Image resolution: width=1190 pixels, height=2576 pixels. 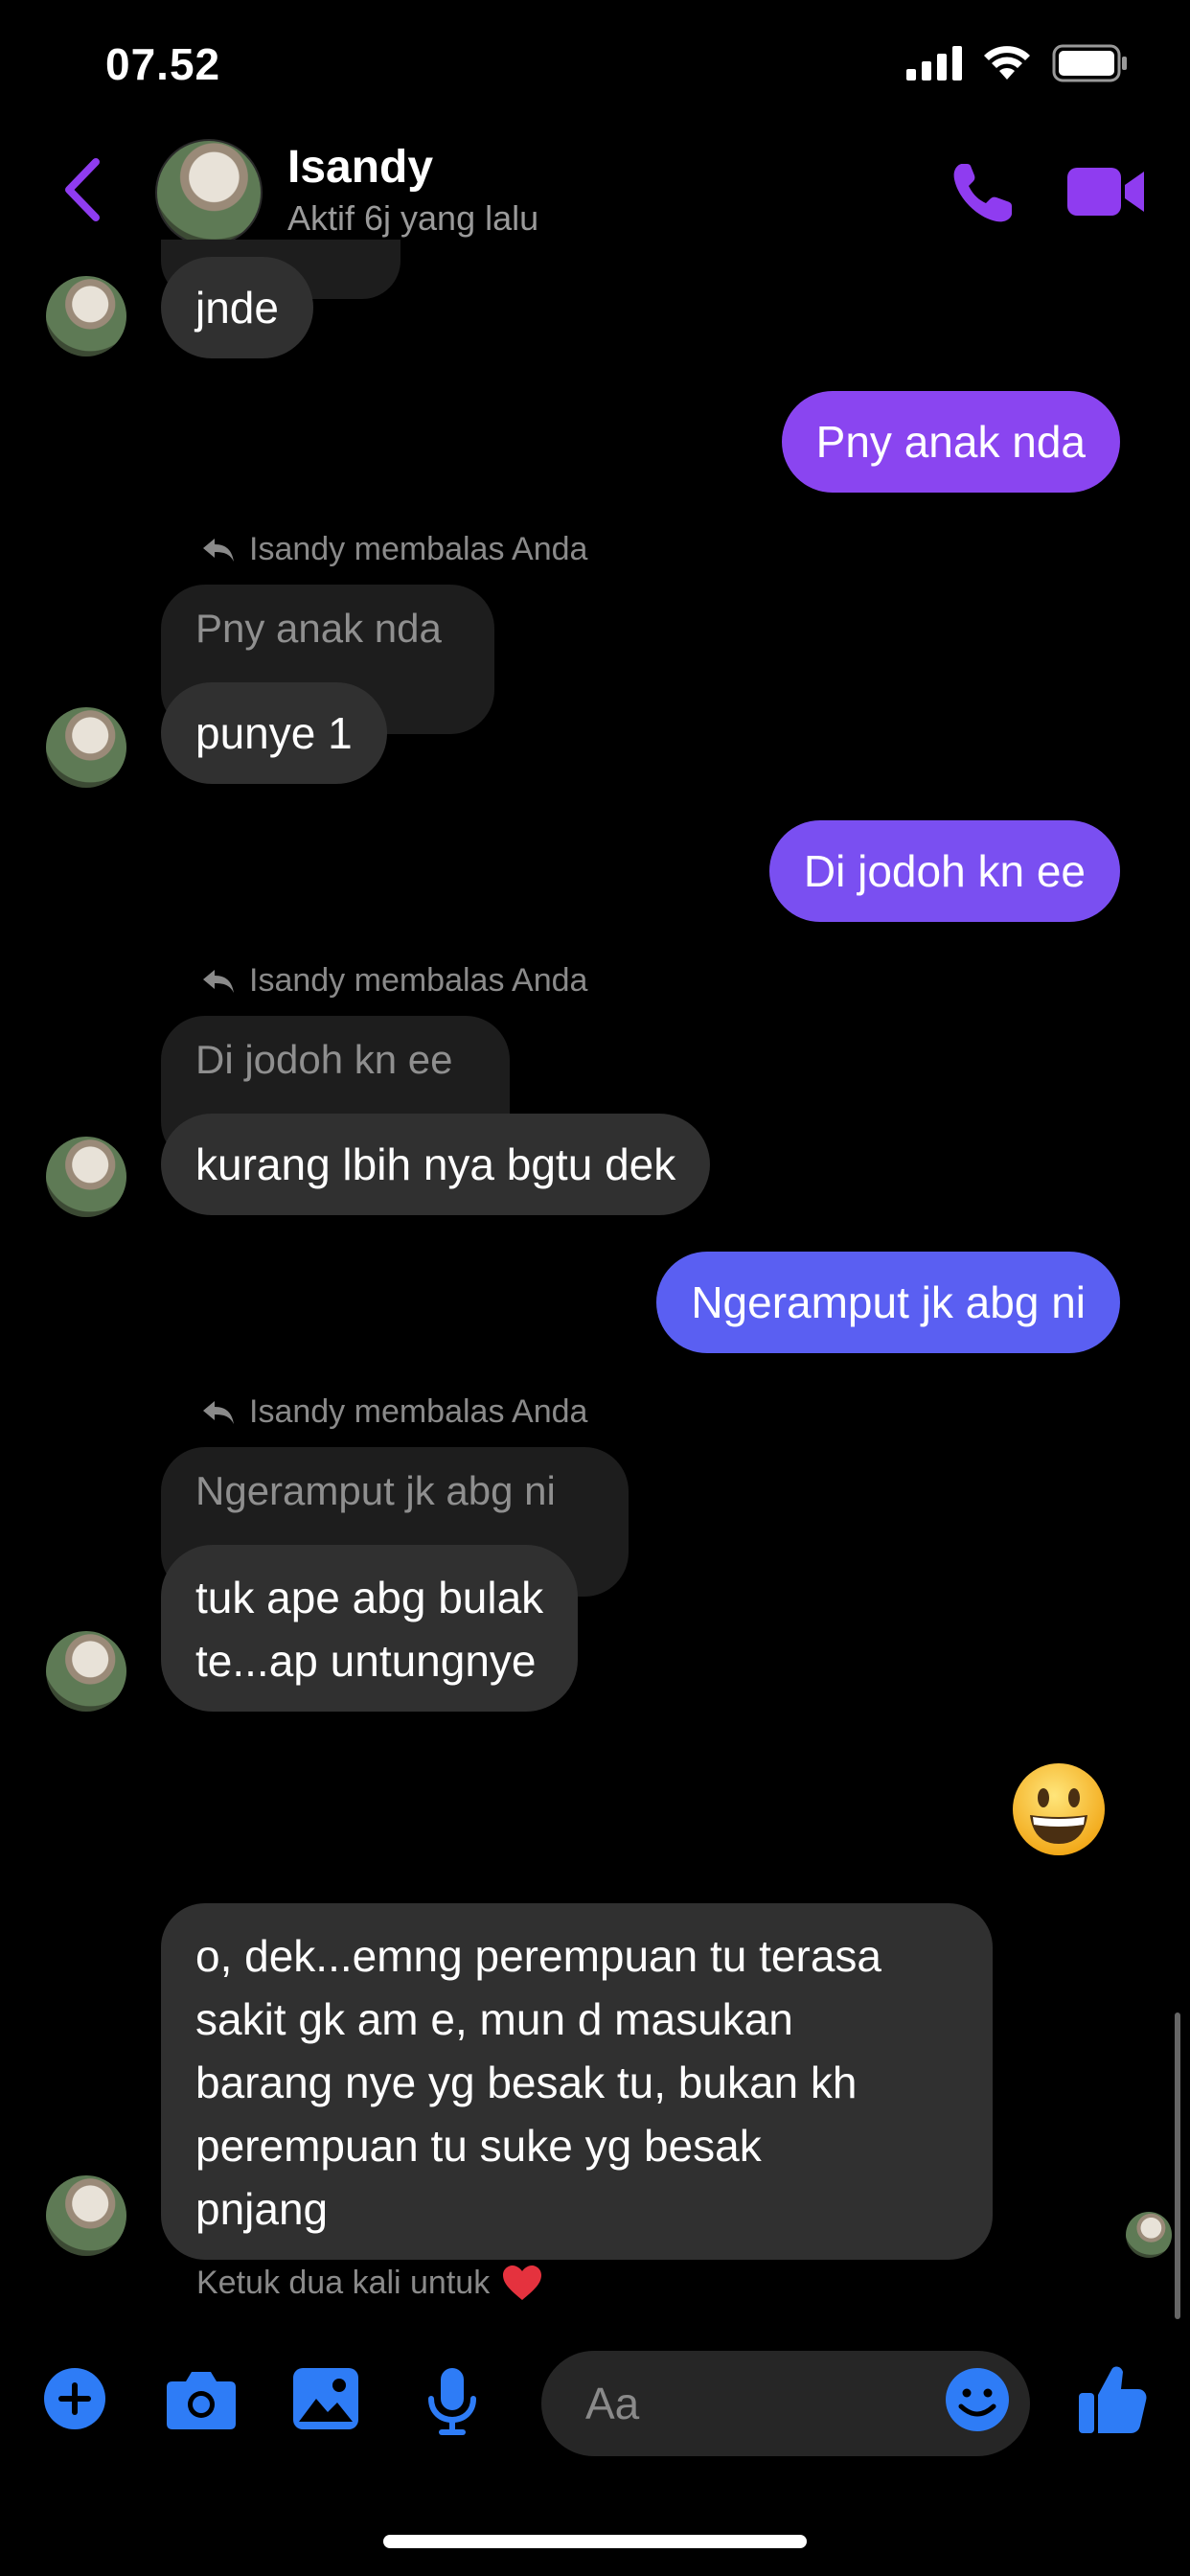 What do you see at coordinates (274, 733) in the screenshot?
I see `message-bubble-incoming: punye 1` at bounding box center [274, 733].